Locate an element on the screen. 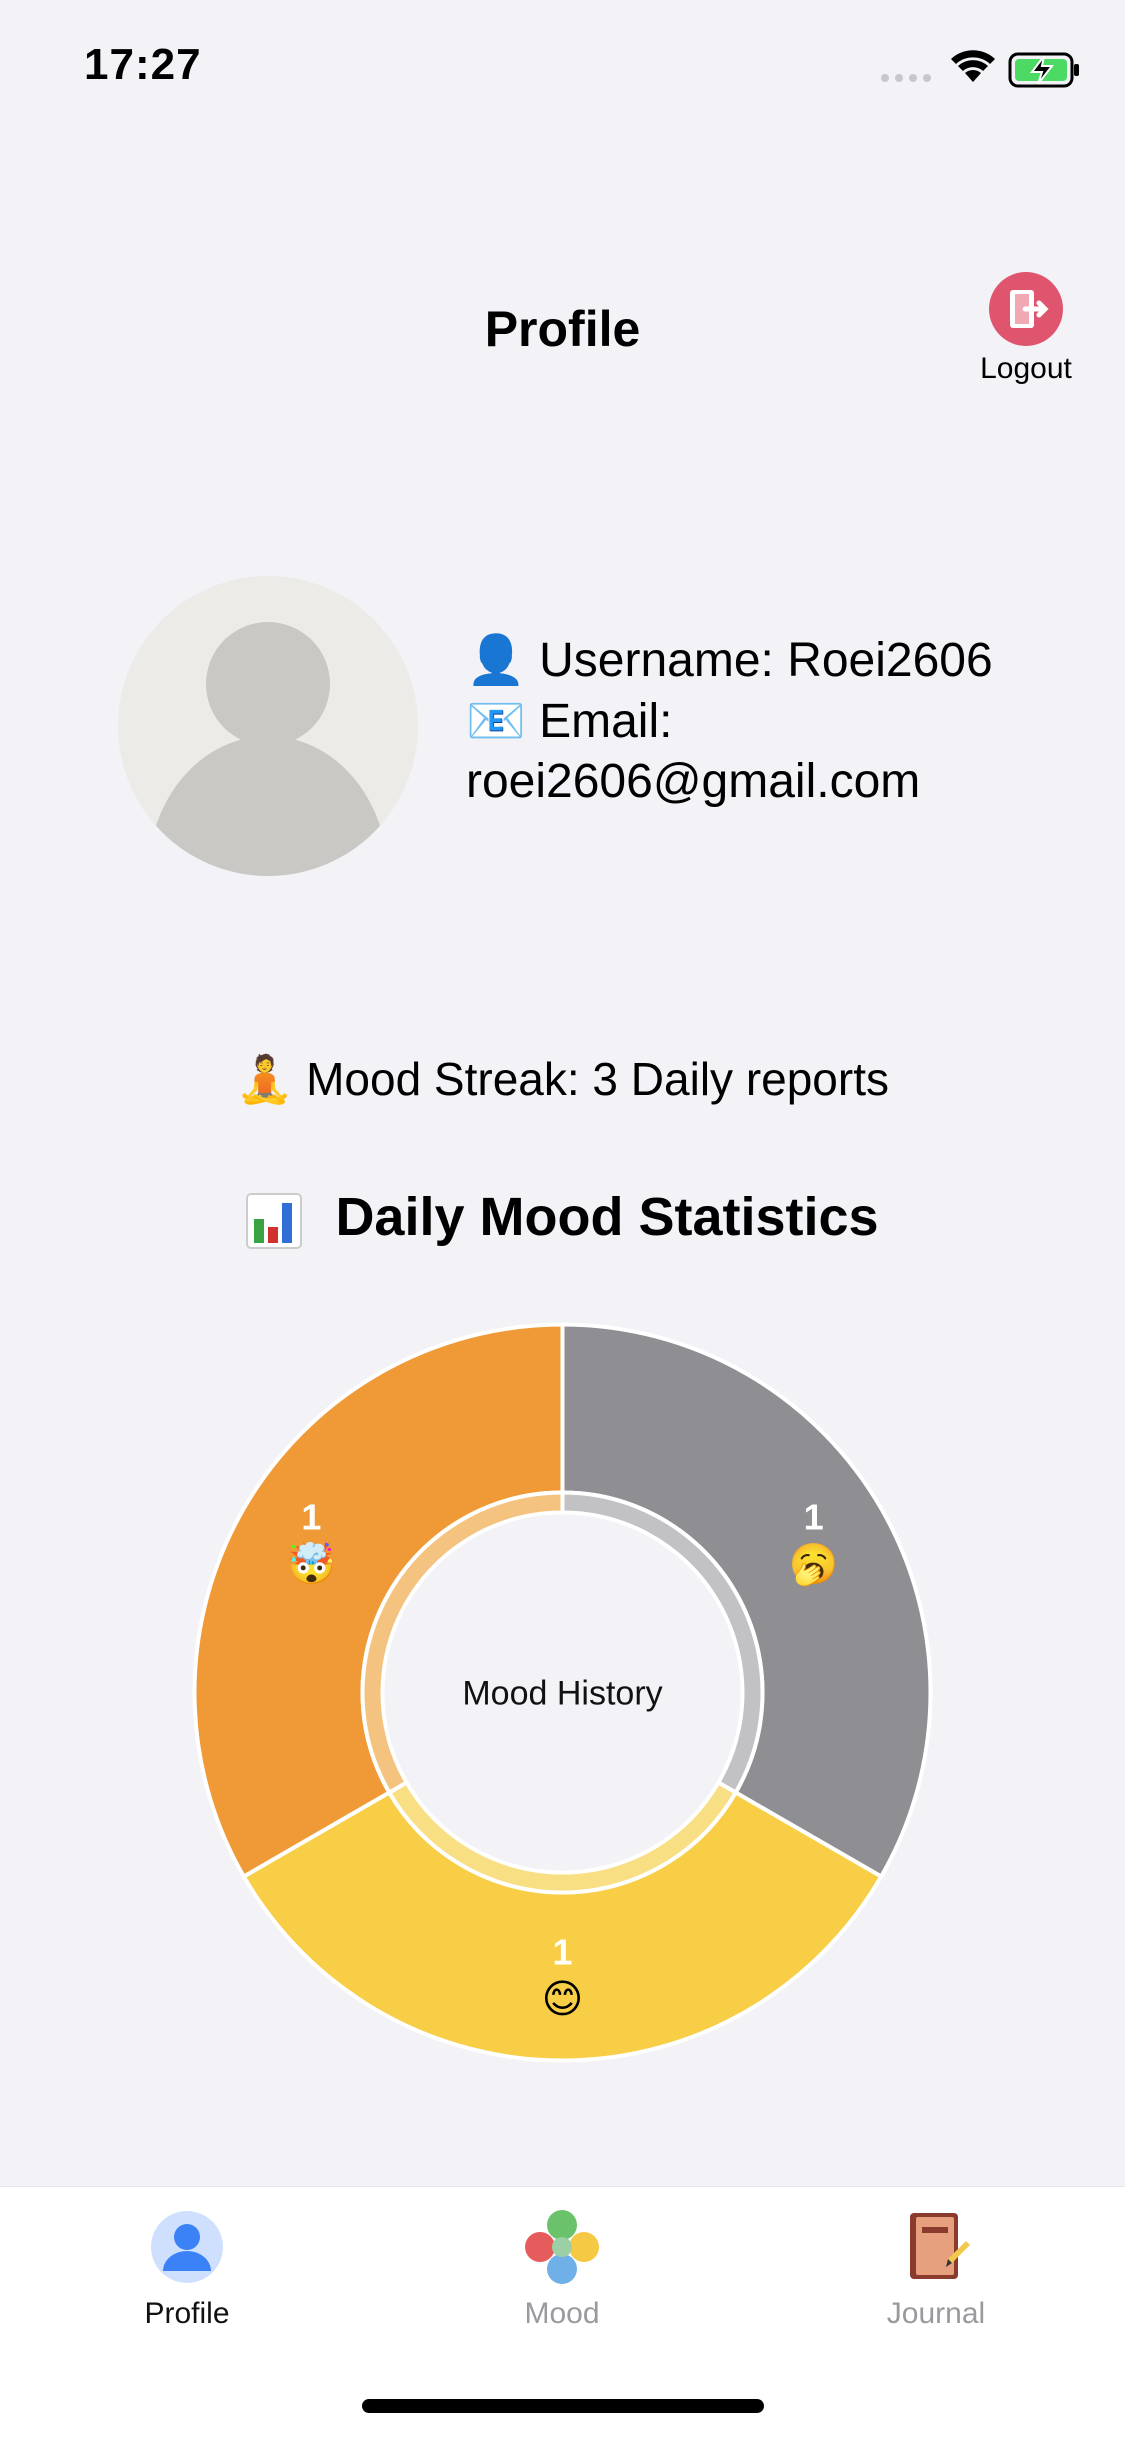 This screenshot has height=2437, width=1125. cellular-signal-icon is located at coordinates (906, 78).